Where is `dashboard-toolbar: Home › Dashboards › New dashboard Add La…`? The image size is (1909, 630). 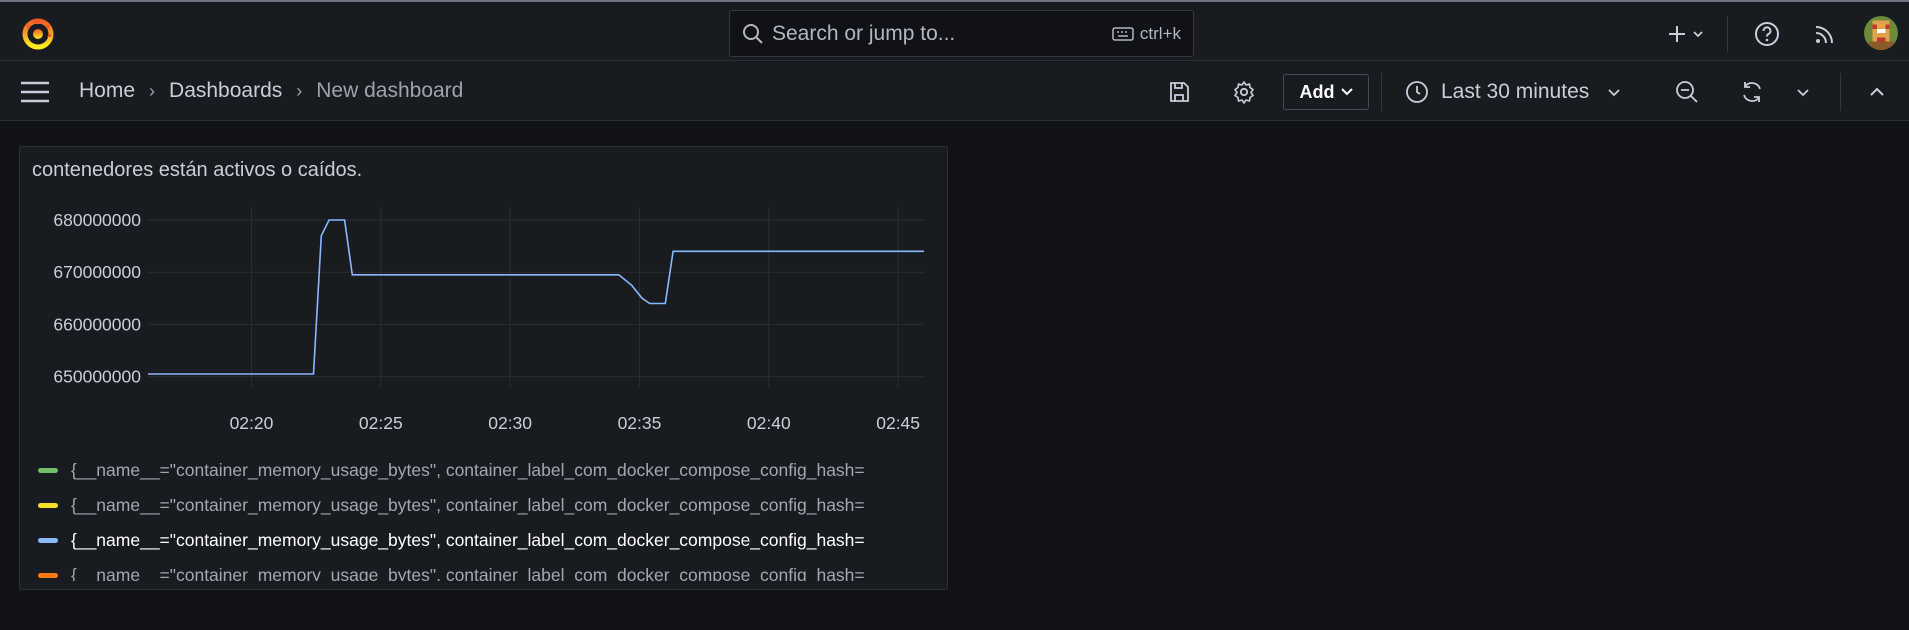 dashboard-toolbar: Home › Dashboards › New dashboard Add La… is located at coordinates (954, 91).